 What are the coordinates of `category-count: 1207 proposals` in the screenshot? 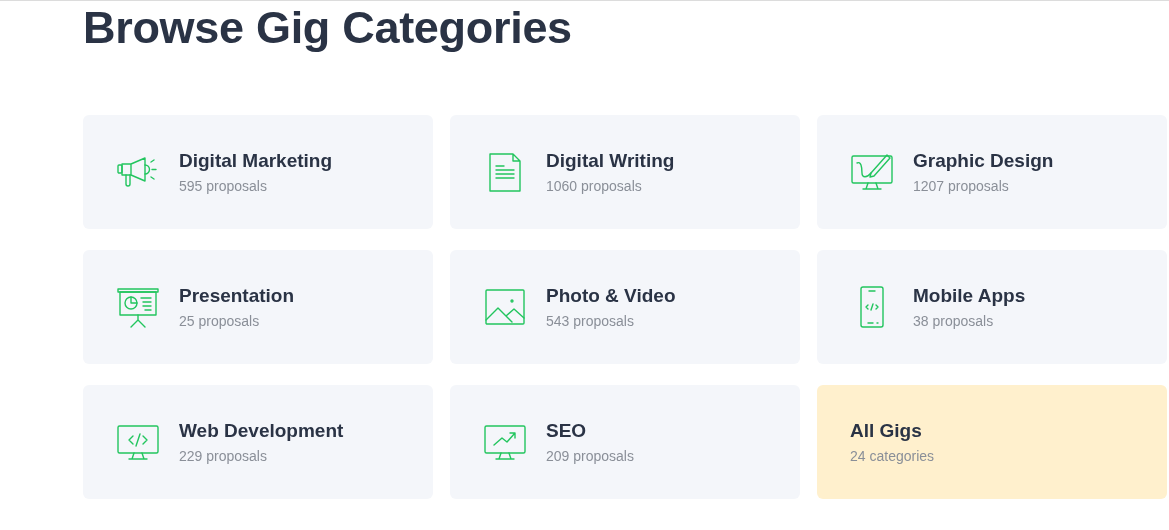 It's located at (961, 186).